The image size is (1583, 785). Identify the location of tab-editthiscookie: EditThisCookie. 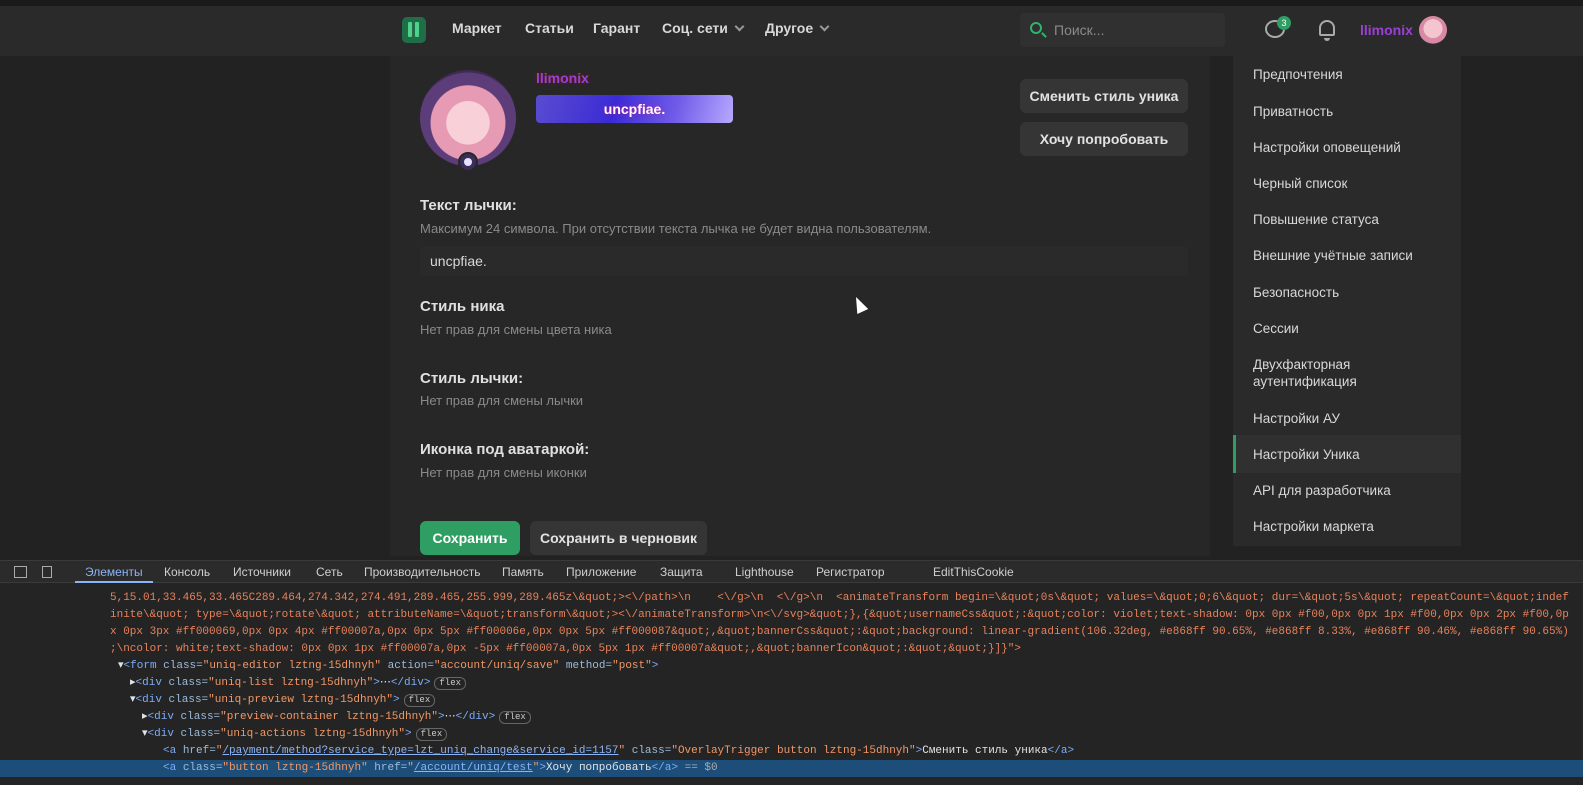
(973, 572).